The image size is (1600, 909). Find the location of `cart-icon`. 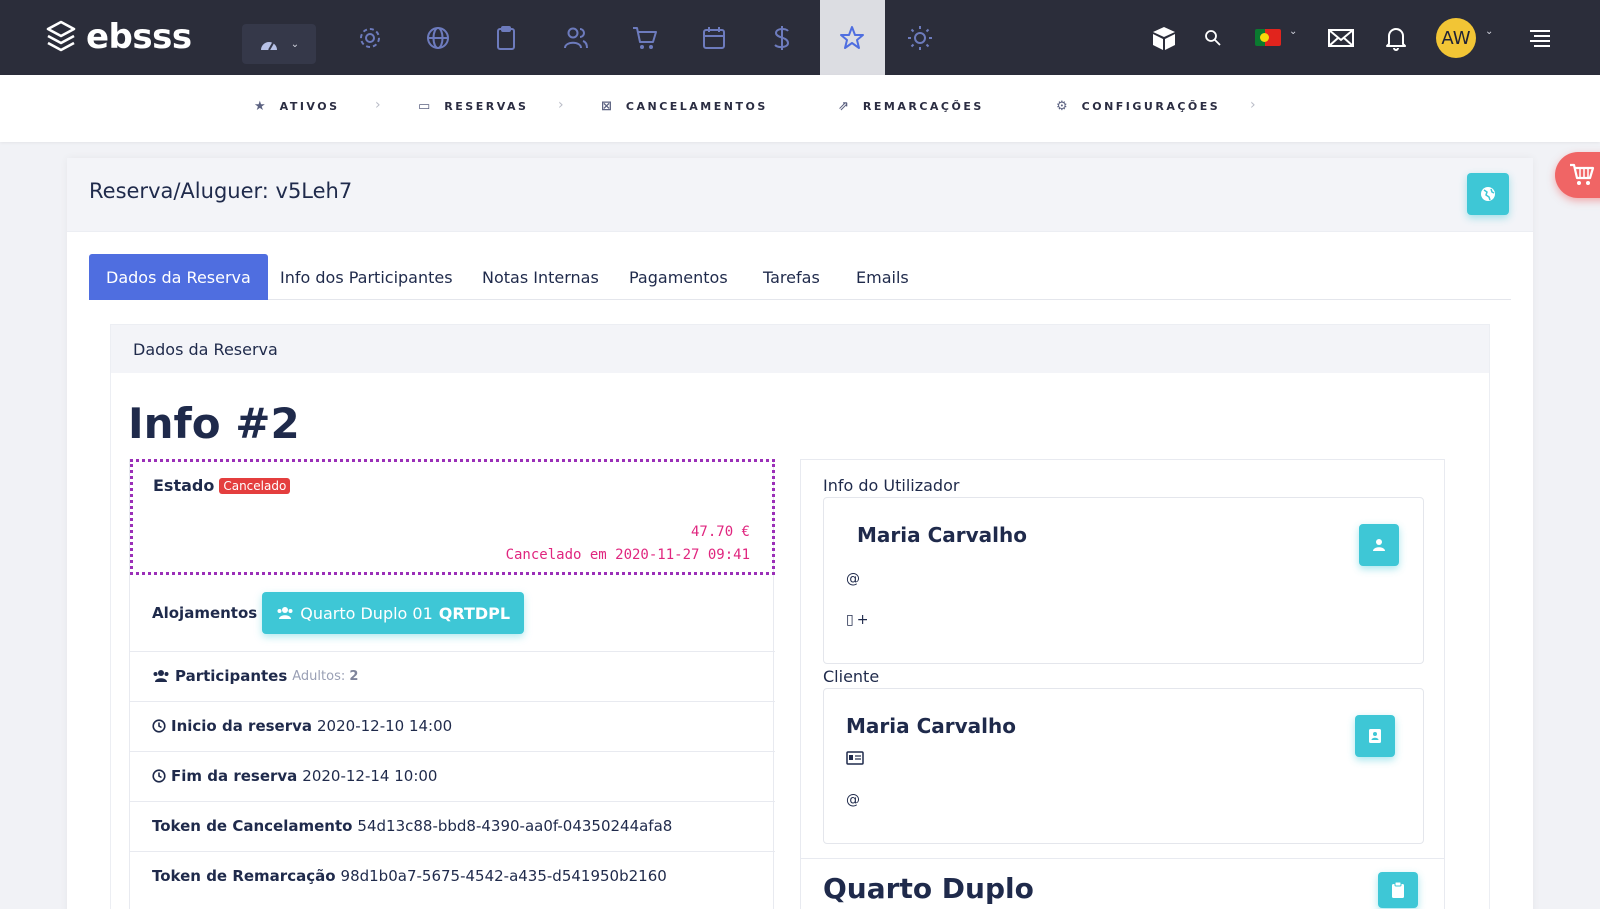

cart-icon is located at coordinates (645, 38).